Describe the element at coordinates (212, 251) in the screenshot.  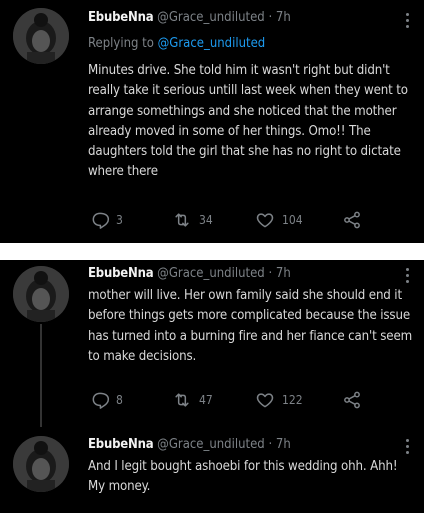
I see `screenshot-divider` at that location.